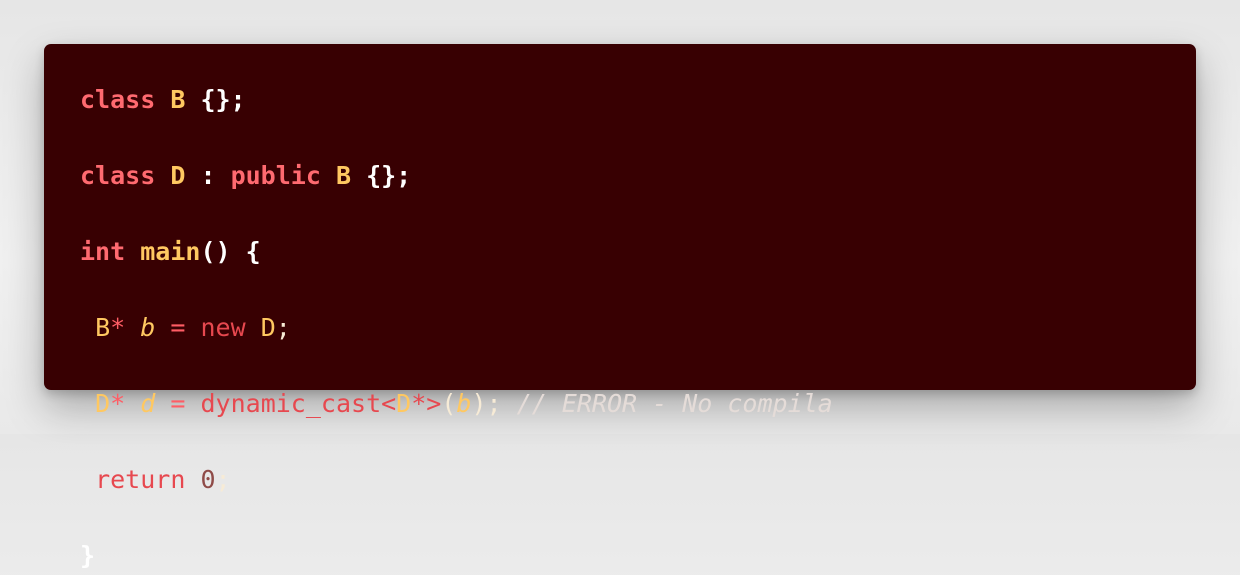 The width and height of the screenshot is (1240, 575). Describe the element at coordinates (456, 176) in the screenshot. I see `code-line-2: class D : public B {};` at that location.